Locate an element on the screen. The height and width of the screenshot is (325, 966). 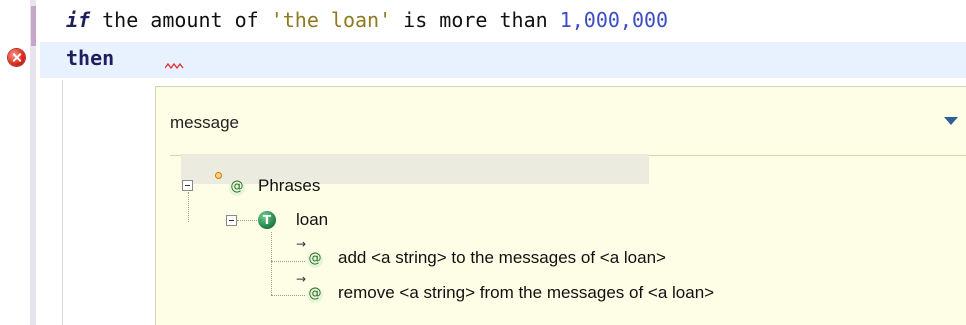
editor-gutter is located at coordinates (33, 162).